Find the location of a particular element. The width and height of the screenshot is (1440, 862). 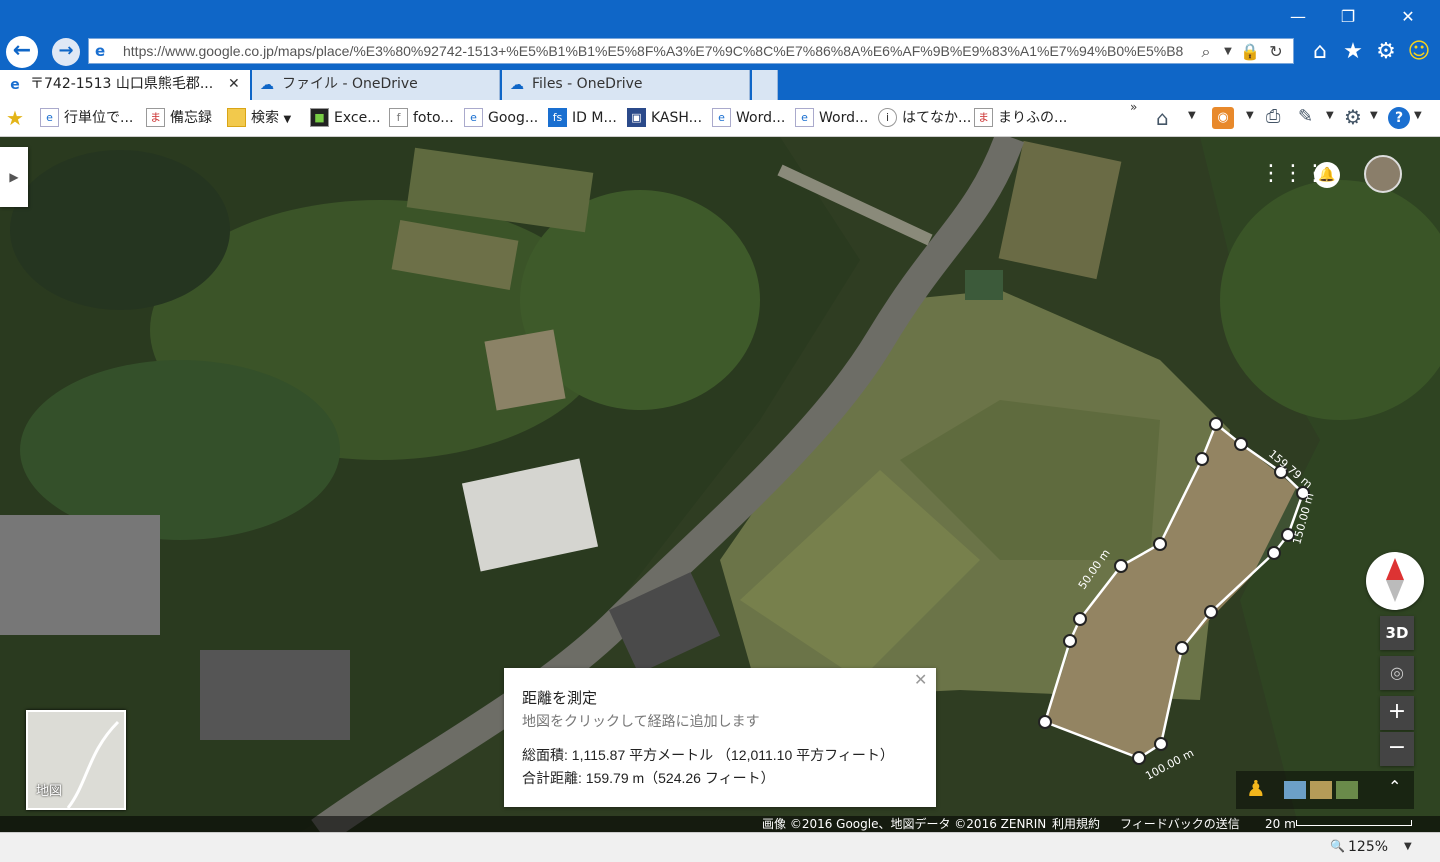

imagery-strip: ♟ ⌃ is located at coordinates (1325, 790).